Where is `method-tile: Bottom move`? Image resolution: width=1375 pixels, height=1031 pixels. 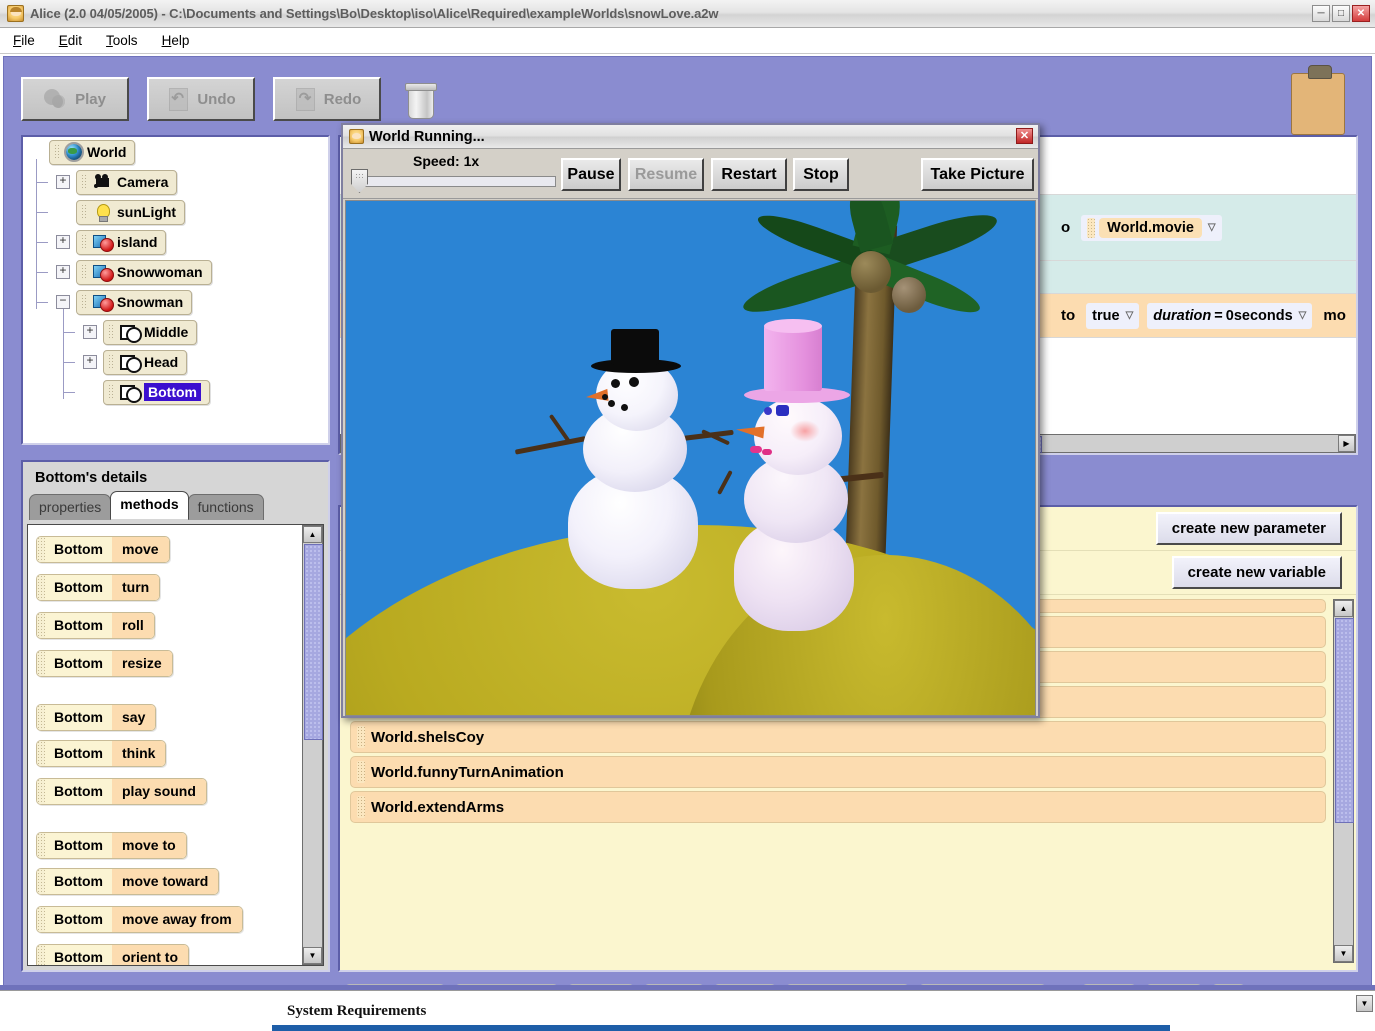
method-tile: Bottom move is located at coordinates (103, 549).